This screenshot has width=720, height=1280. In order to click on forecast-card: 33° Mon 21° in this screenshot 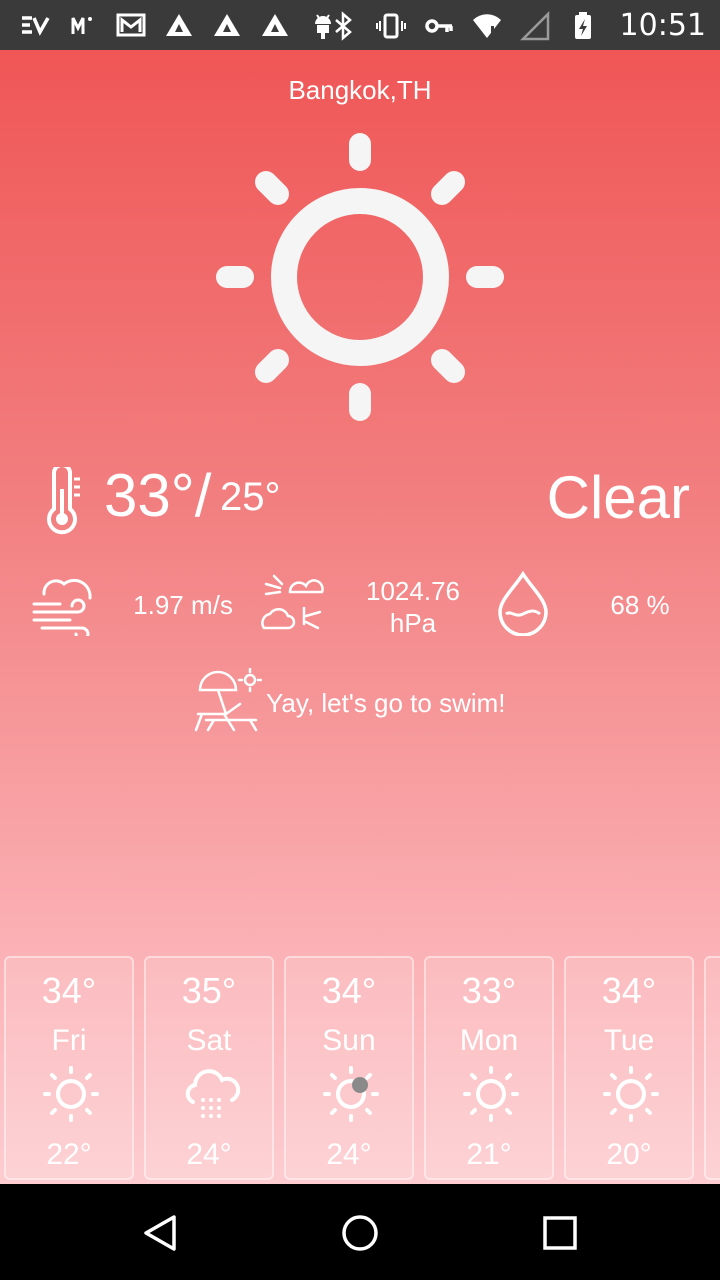, I will do `click(489, 1068)`.